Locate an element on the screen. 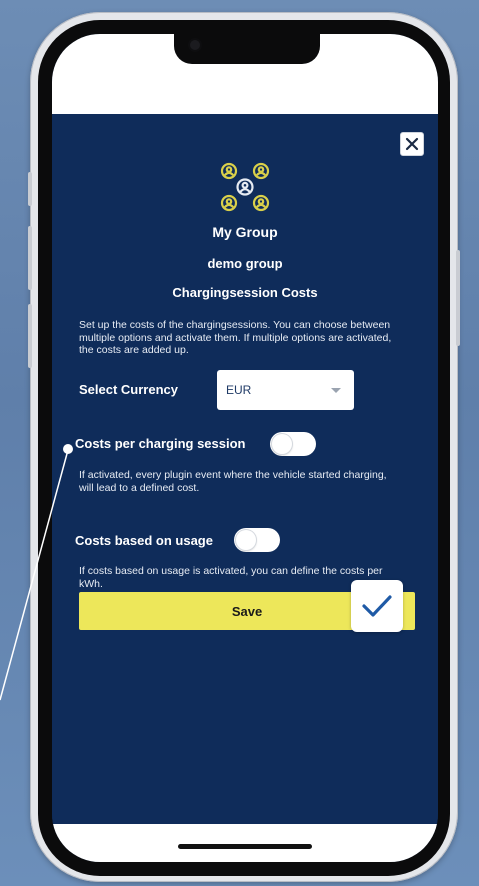  front-camera is located at coordinates (195, 45).